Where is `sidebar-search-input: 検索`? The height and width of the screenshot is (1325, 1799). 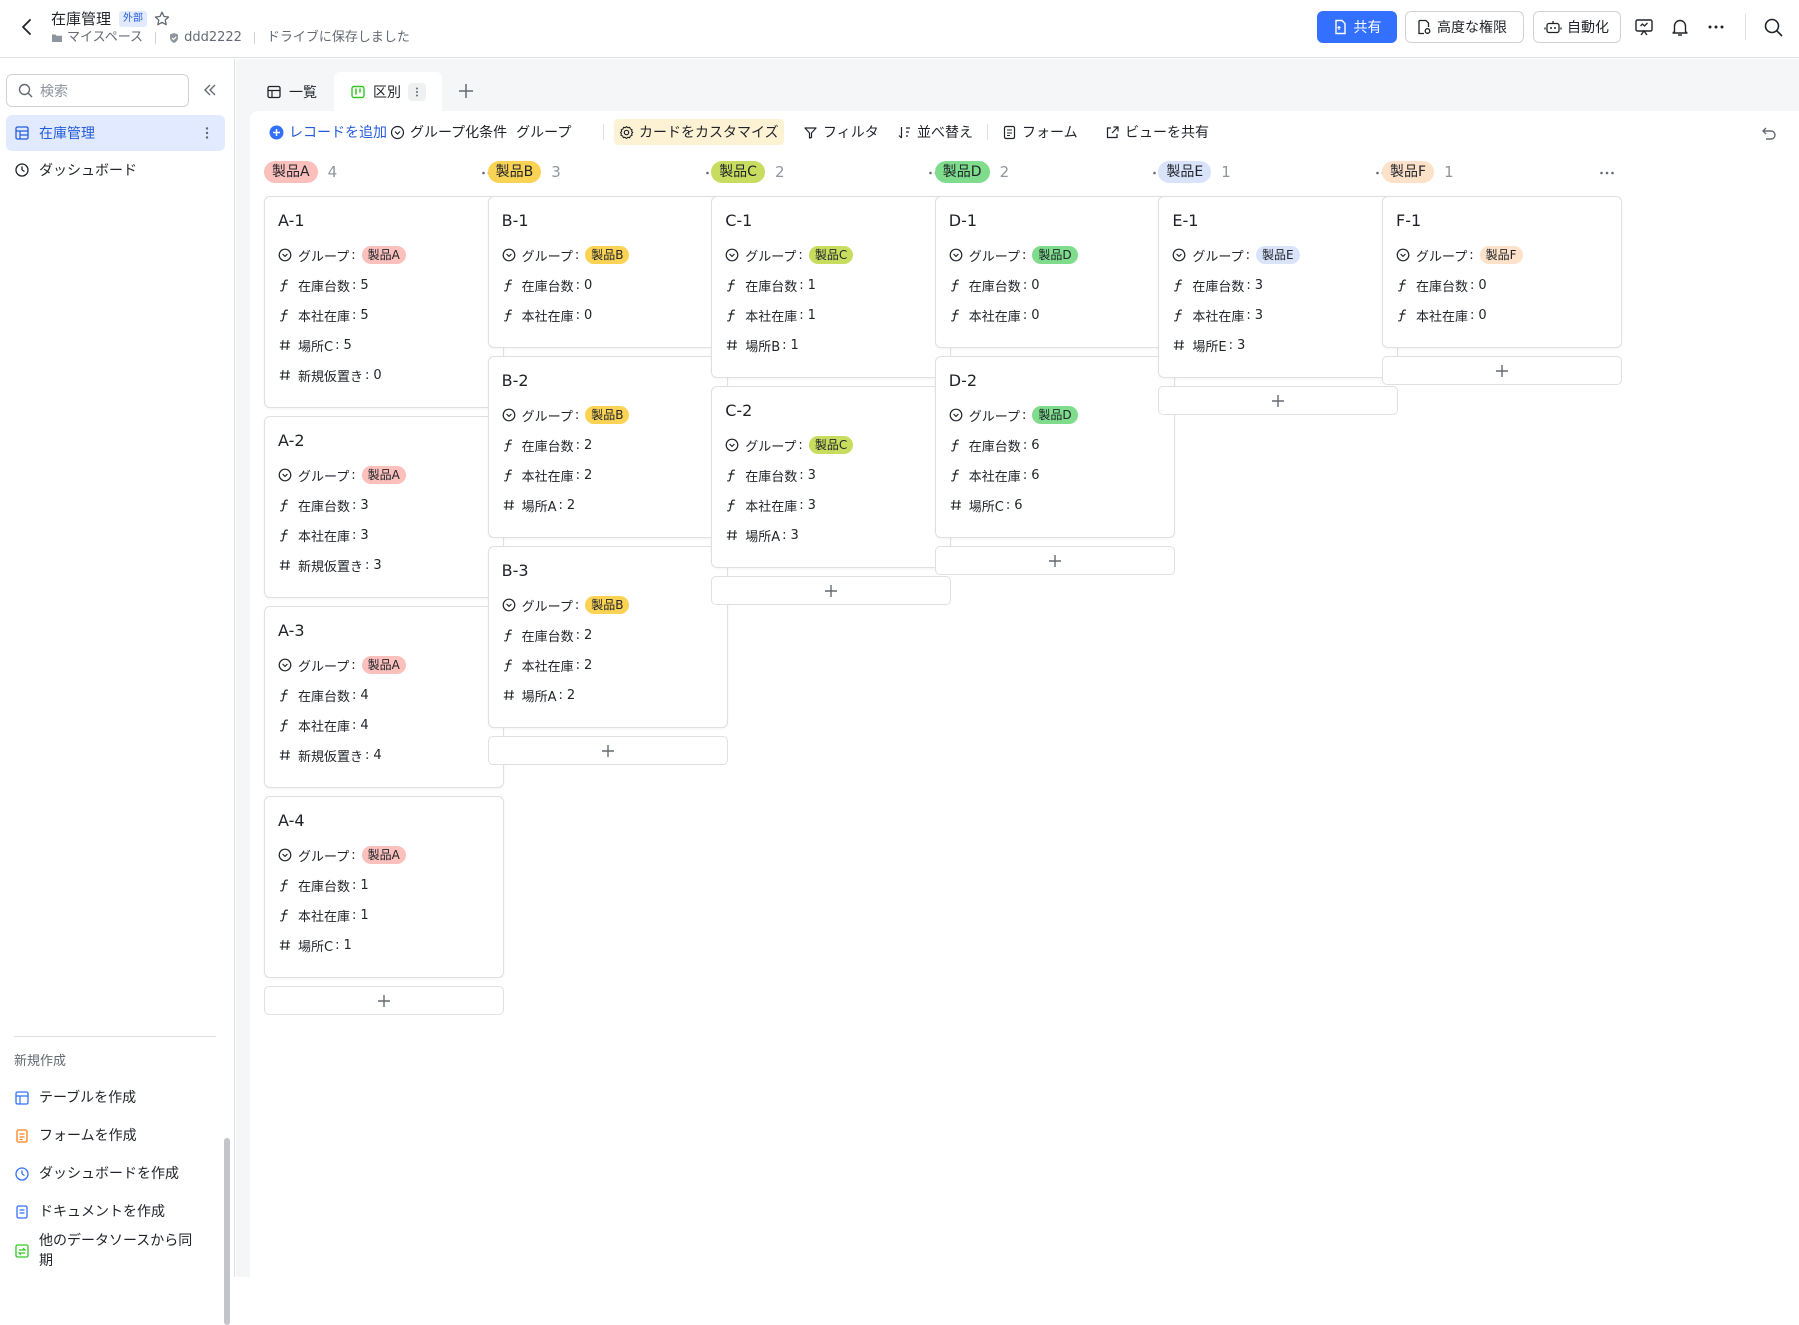
sidebar-search-input: 検索 is located at coordinates (97, 90).